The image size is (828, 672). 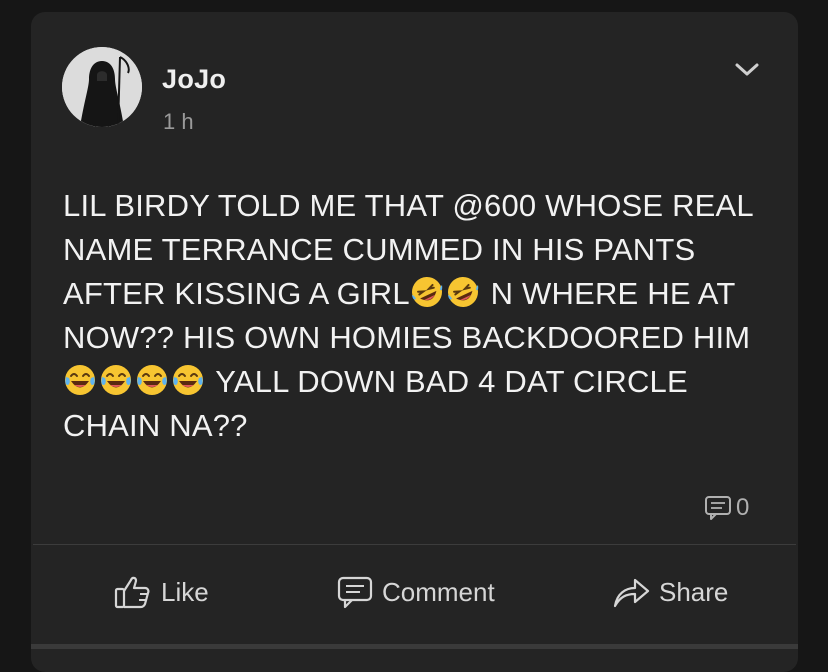 What do you see at coordinates (743, 507) in the screenshot?
I see `comment-count-value: 0` at bounding box center [743, 507].